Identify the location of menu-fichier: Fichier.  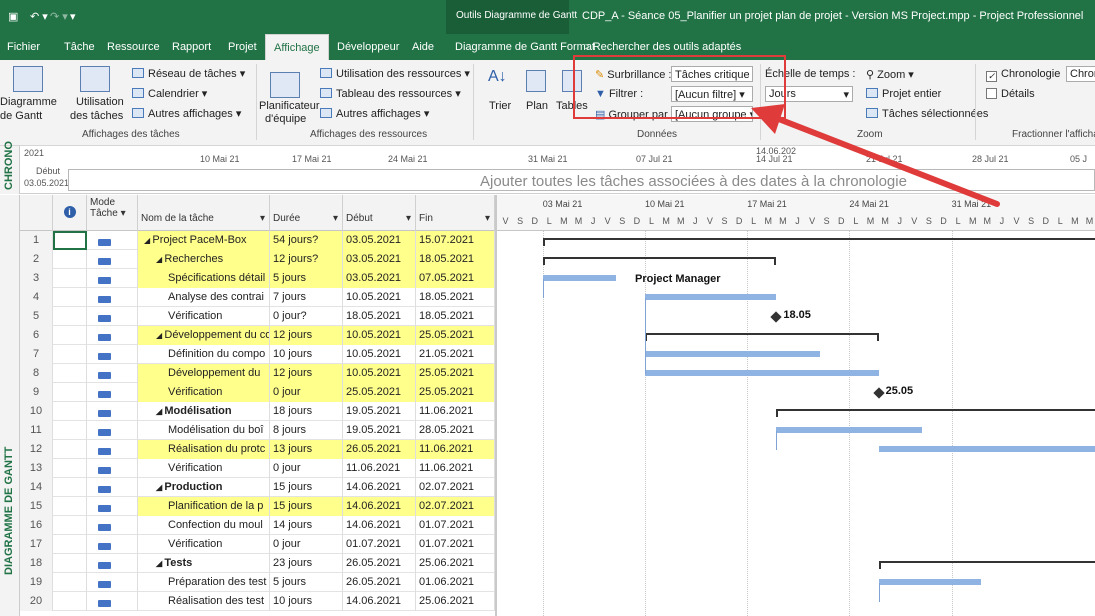
(23, 47).